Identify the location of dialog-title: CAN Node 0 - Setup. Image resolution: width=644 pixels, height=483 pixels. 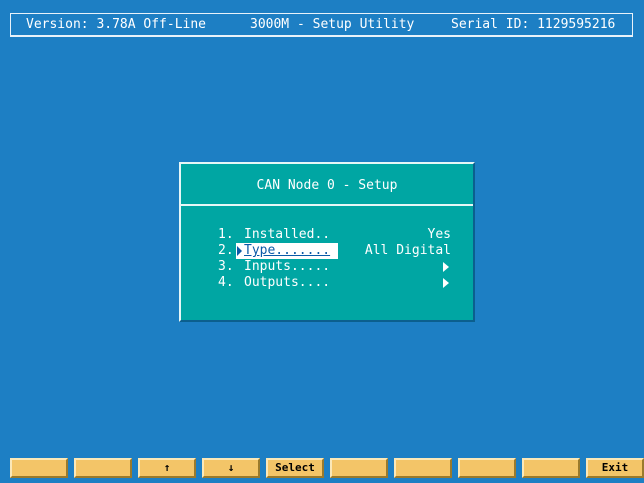
(327, 185).